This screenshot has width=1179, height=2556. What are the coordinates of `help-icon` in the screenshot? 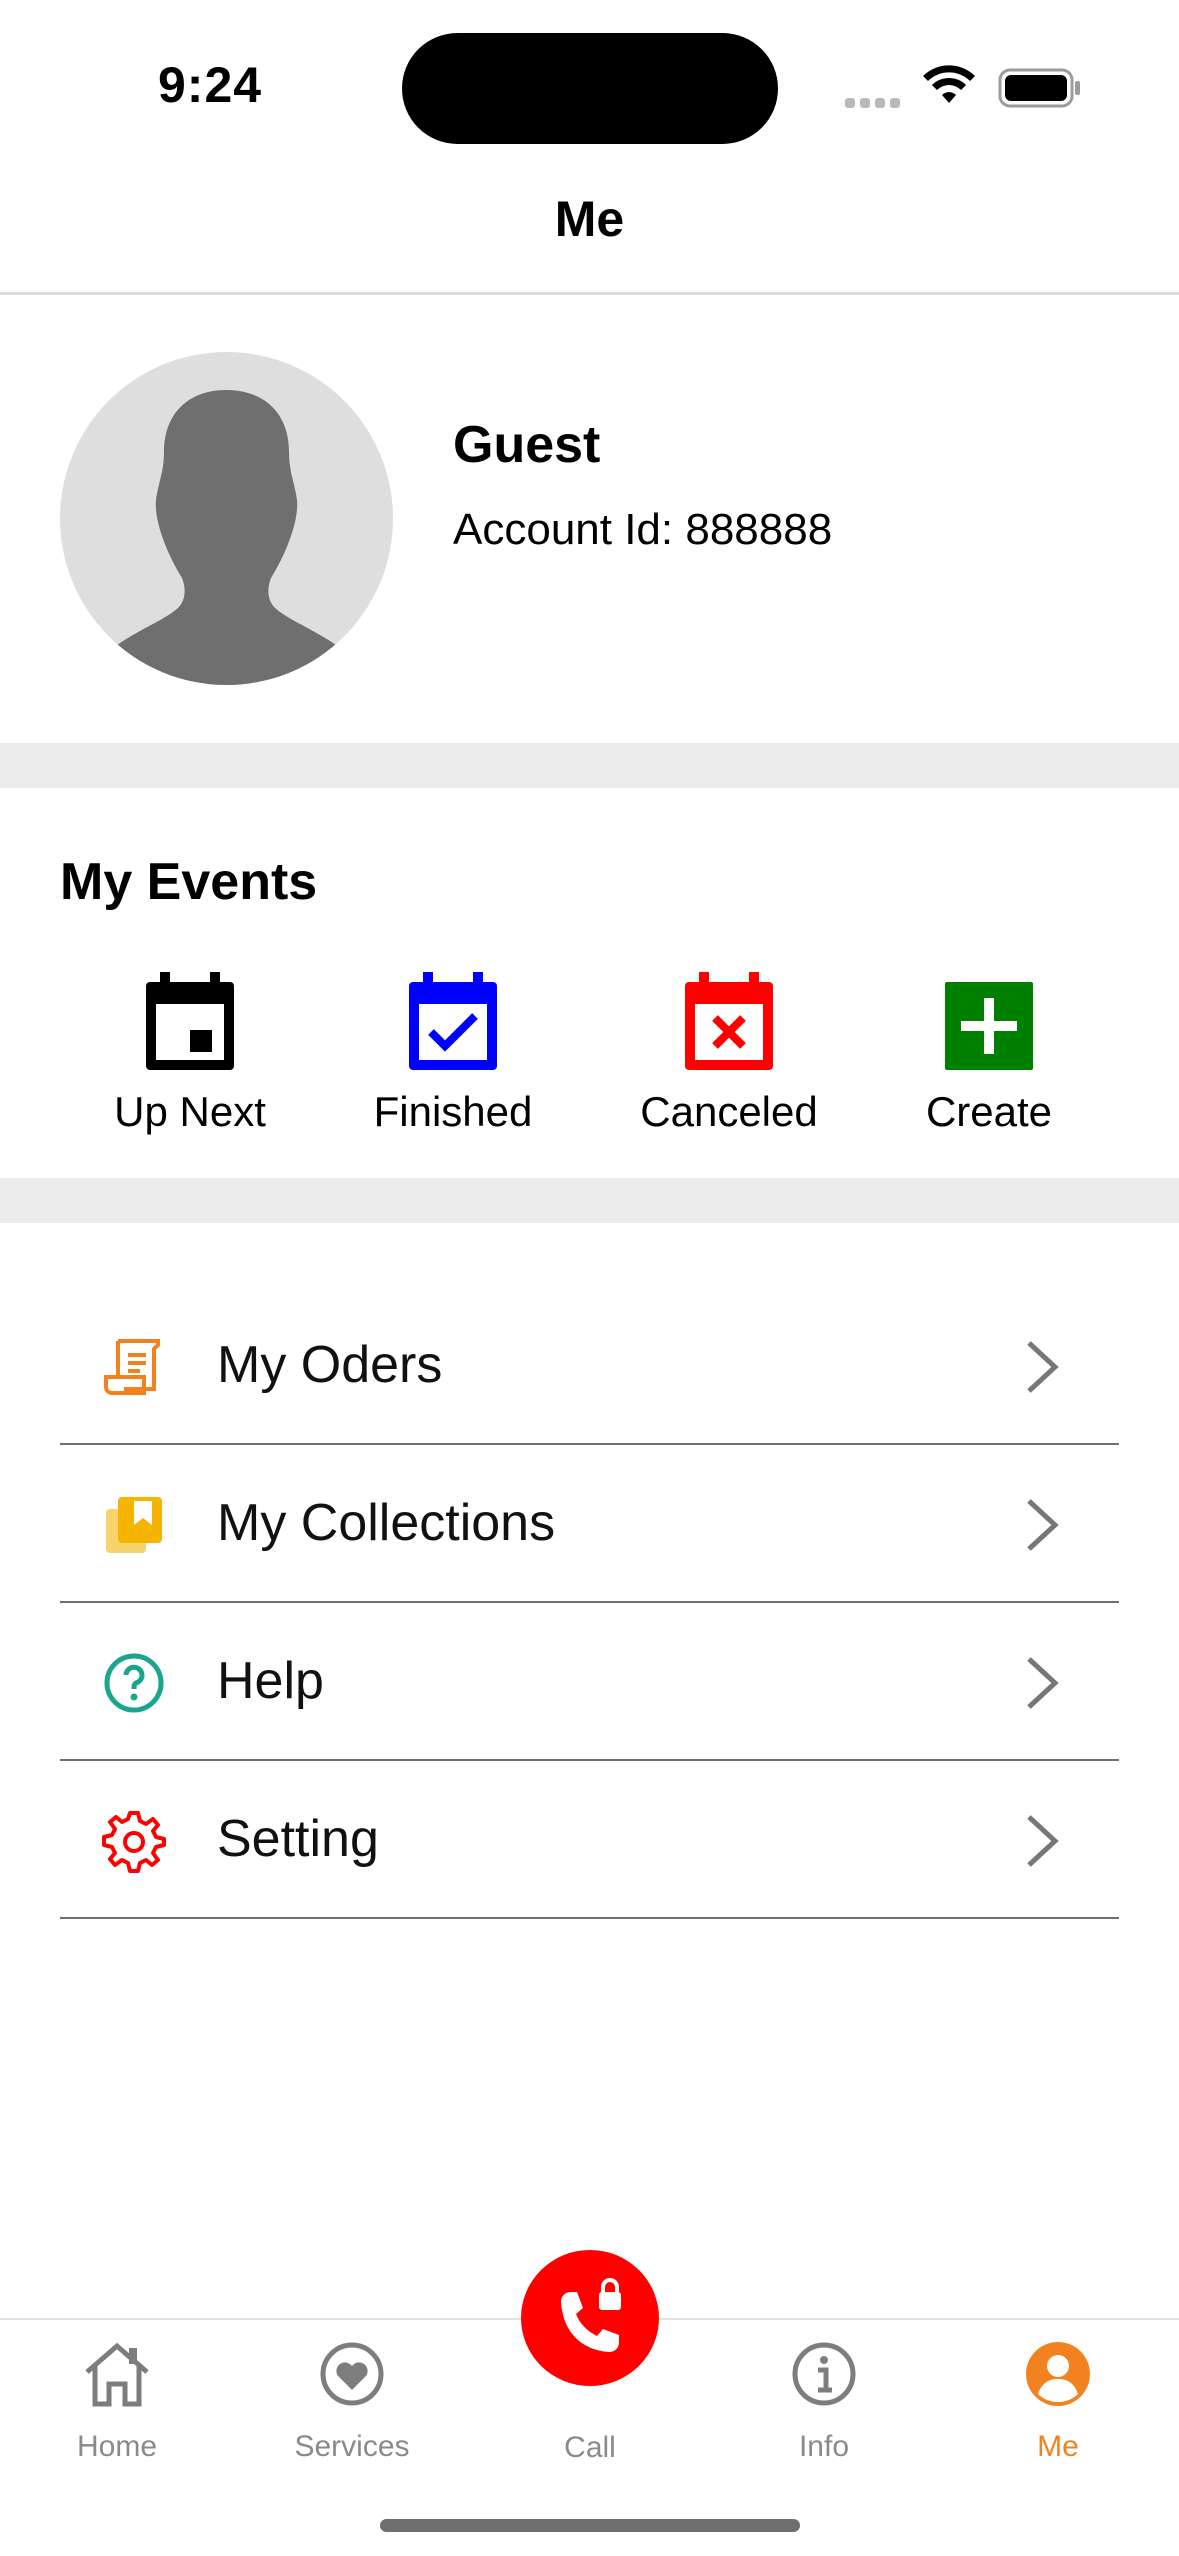 It's located at (134, 1683).